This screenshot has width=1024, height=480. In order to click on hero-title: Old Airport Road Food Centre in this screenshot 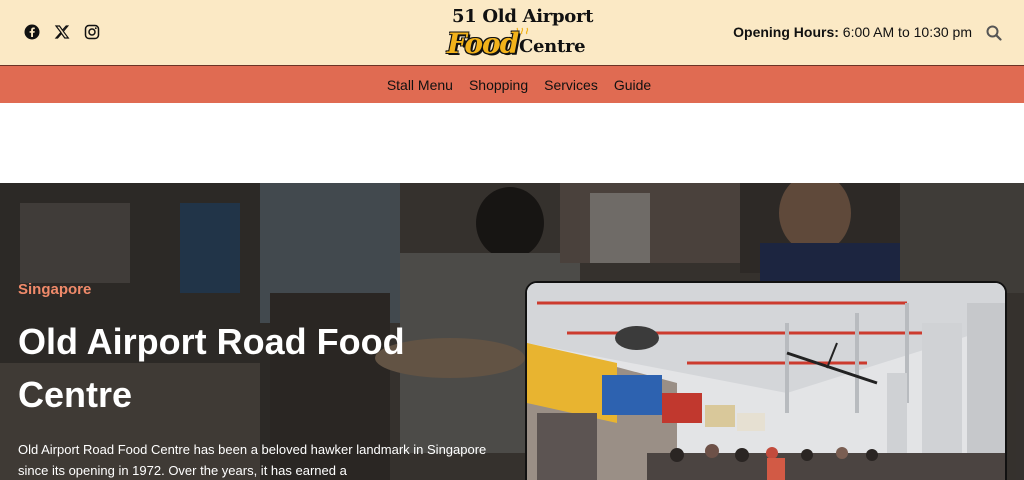, I will do `click(211, 368)`.